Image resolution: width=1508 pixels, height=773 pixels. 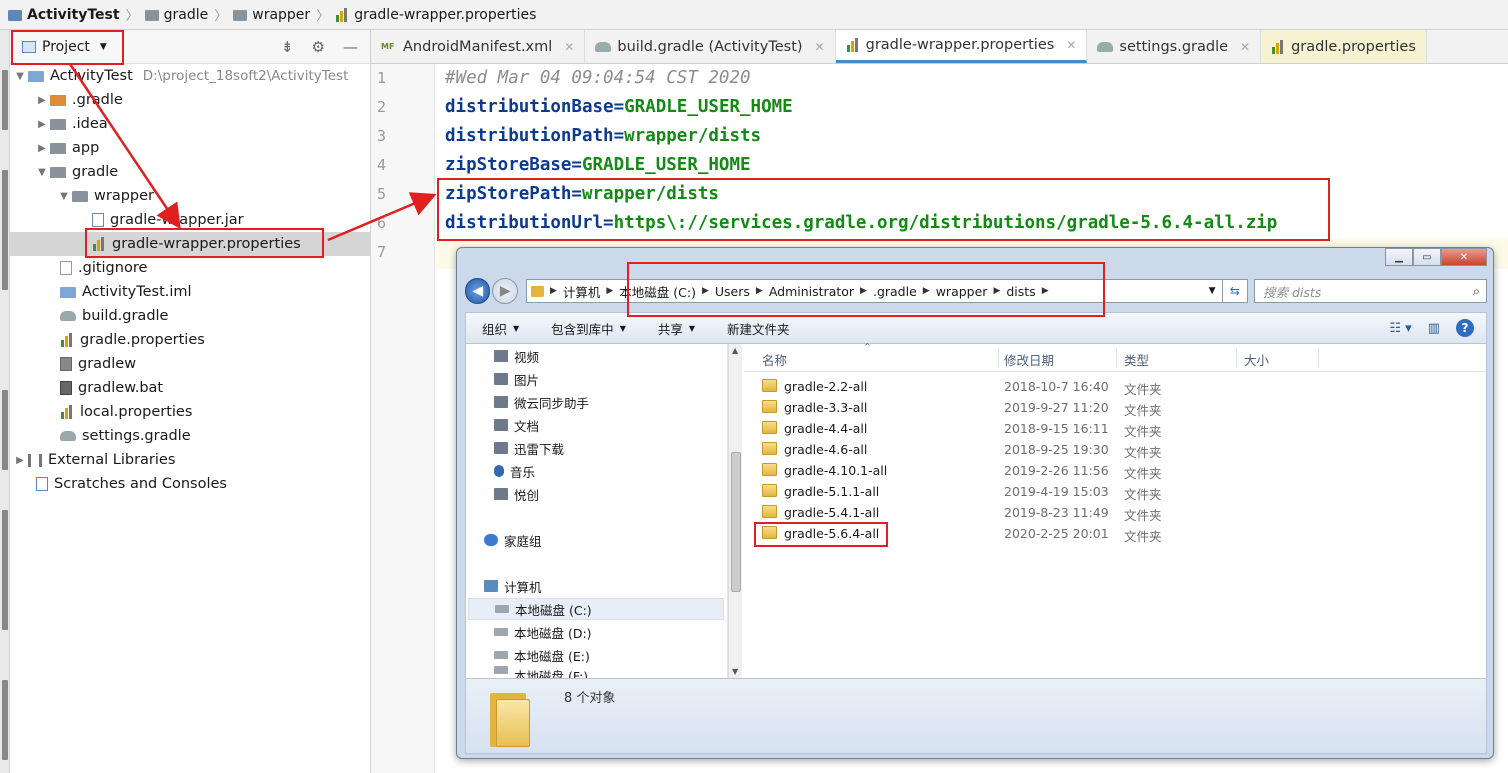 I want to click on tree-item-settings-gradle: settings.gradle, so click(x=190, y=436).